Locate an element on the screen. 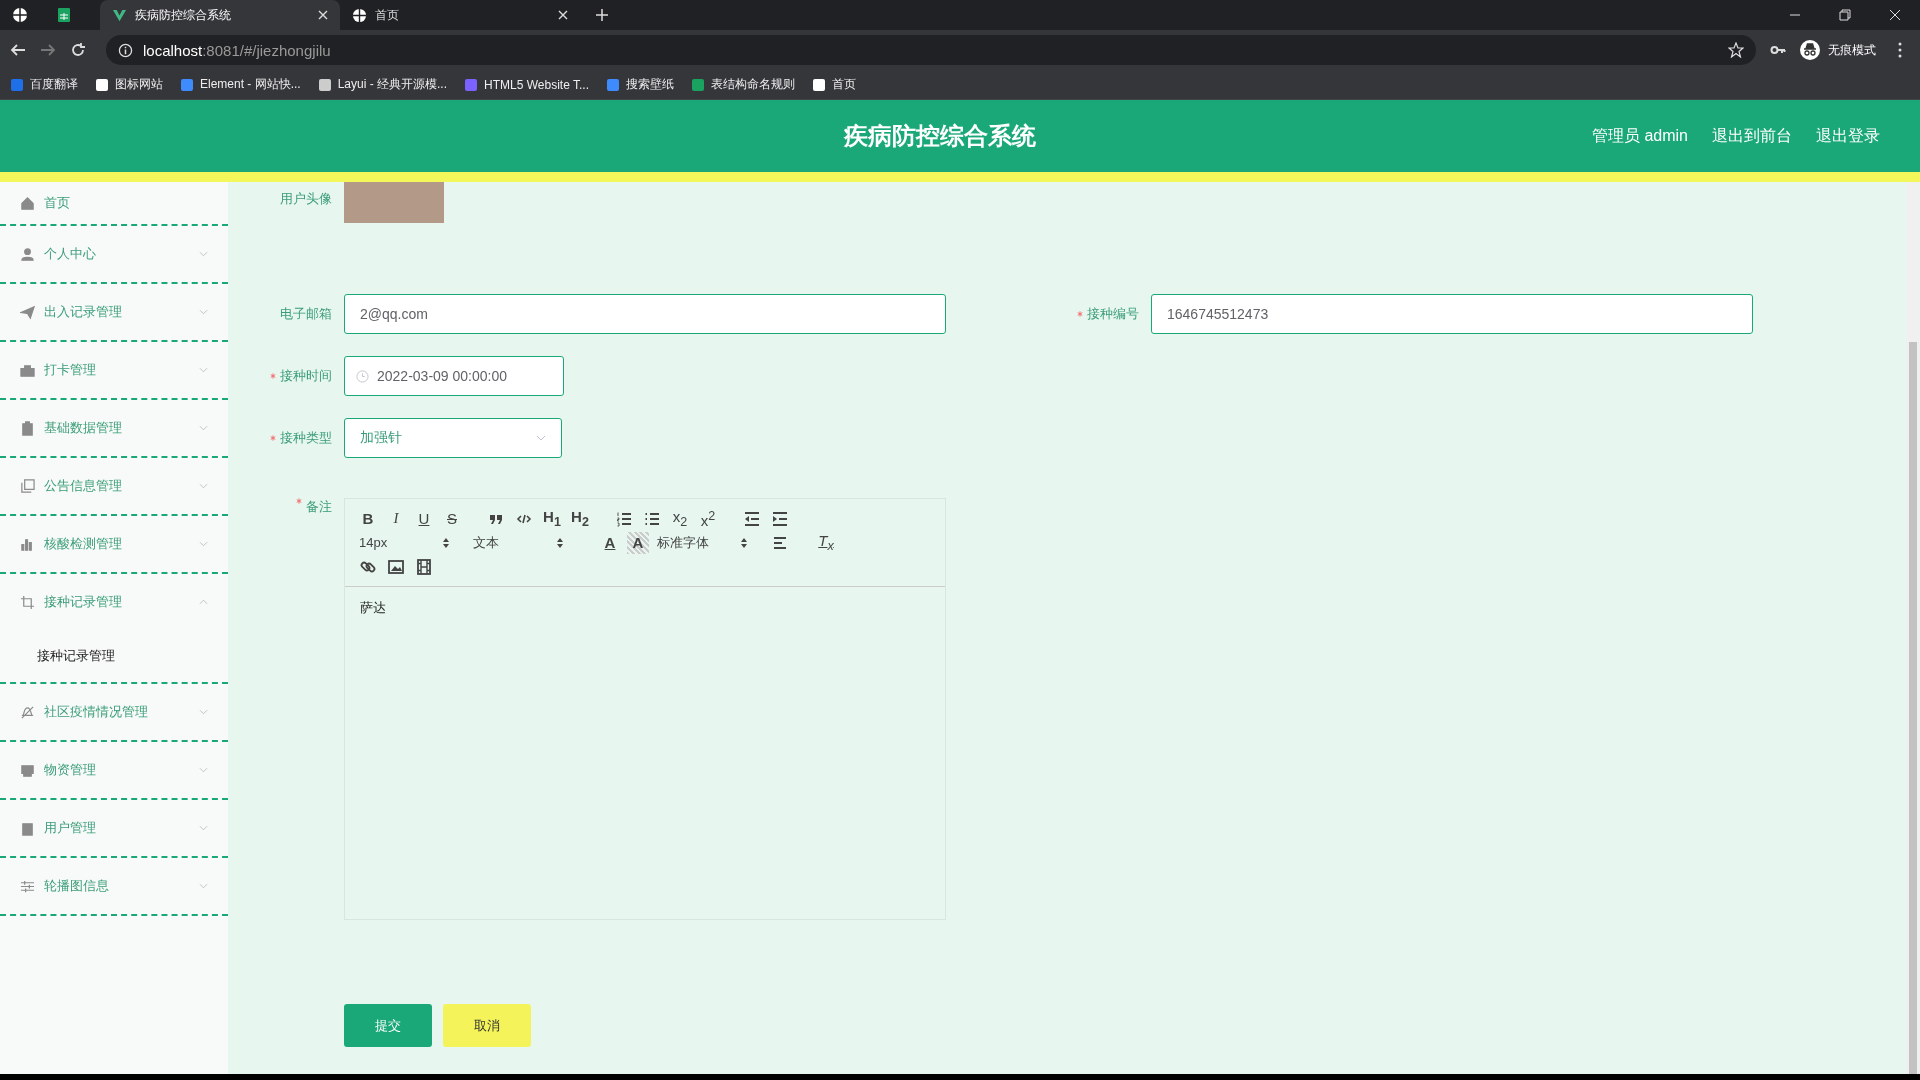 This screenshot has width=1920, height=1080. toolbar-button: T$_{x}$ is located at coordinates (826, 542).